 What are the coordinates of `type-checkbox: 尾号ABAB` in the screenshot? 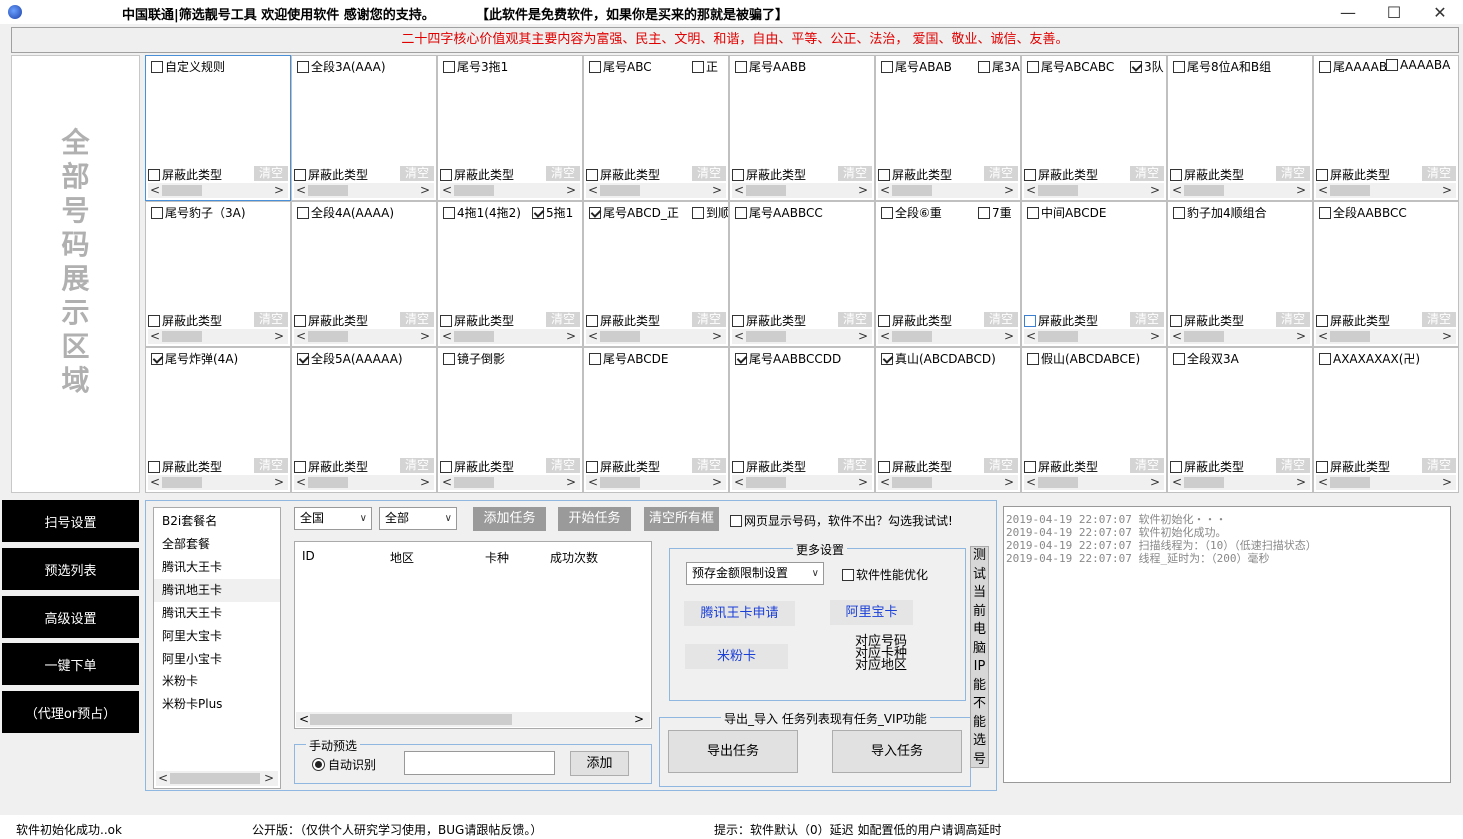 It's located at (916, 66).